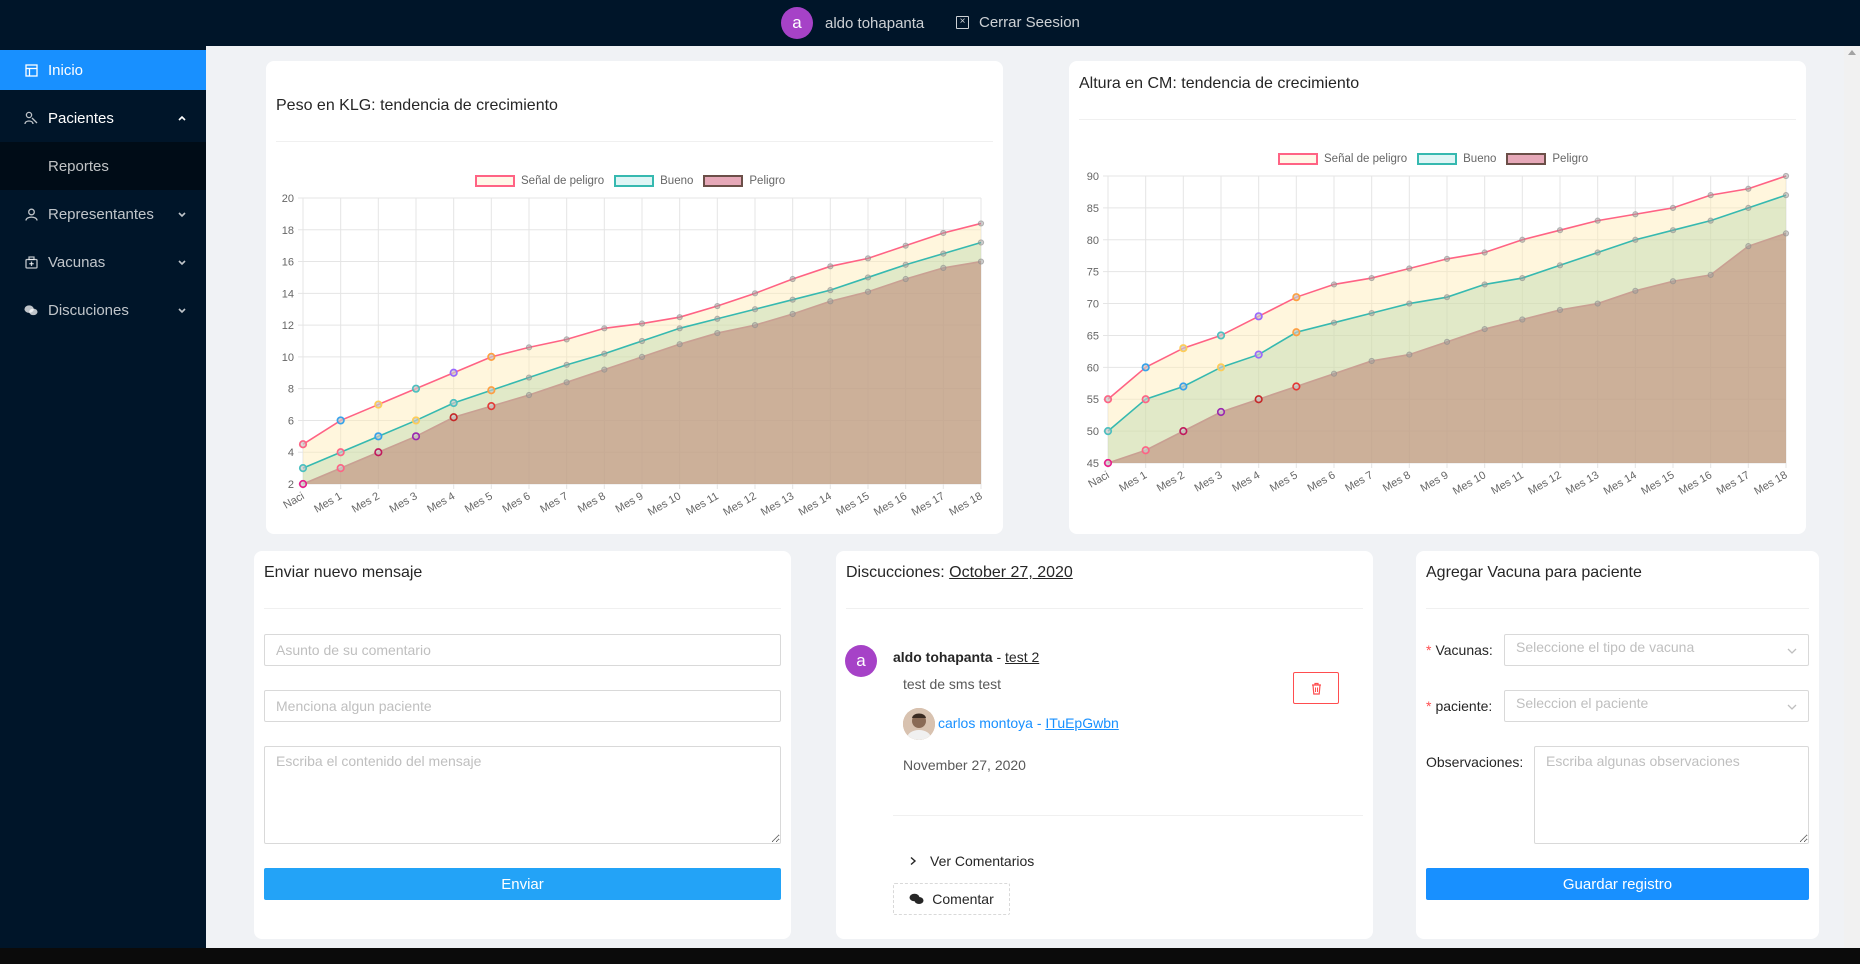  Describe the element at coordinates (1852, 52) in the screenshot. I see `scroll-up-arrow-icon` at that location.